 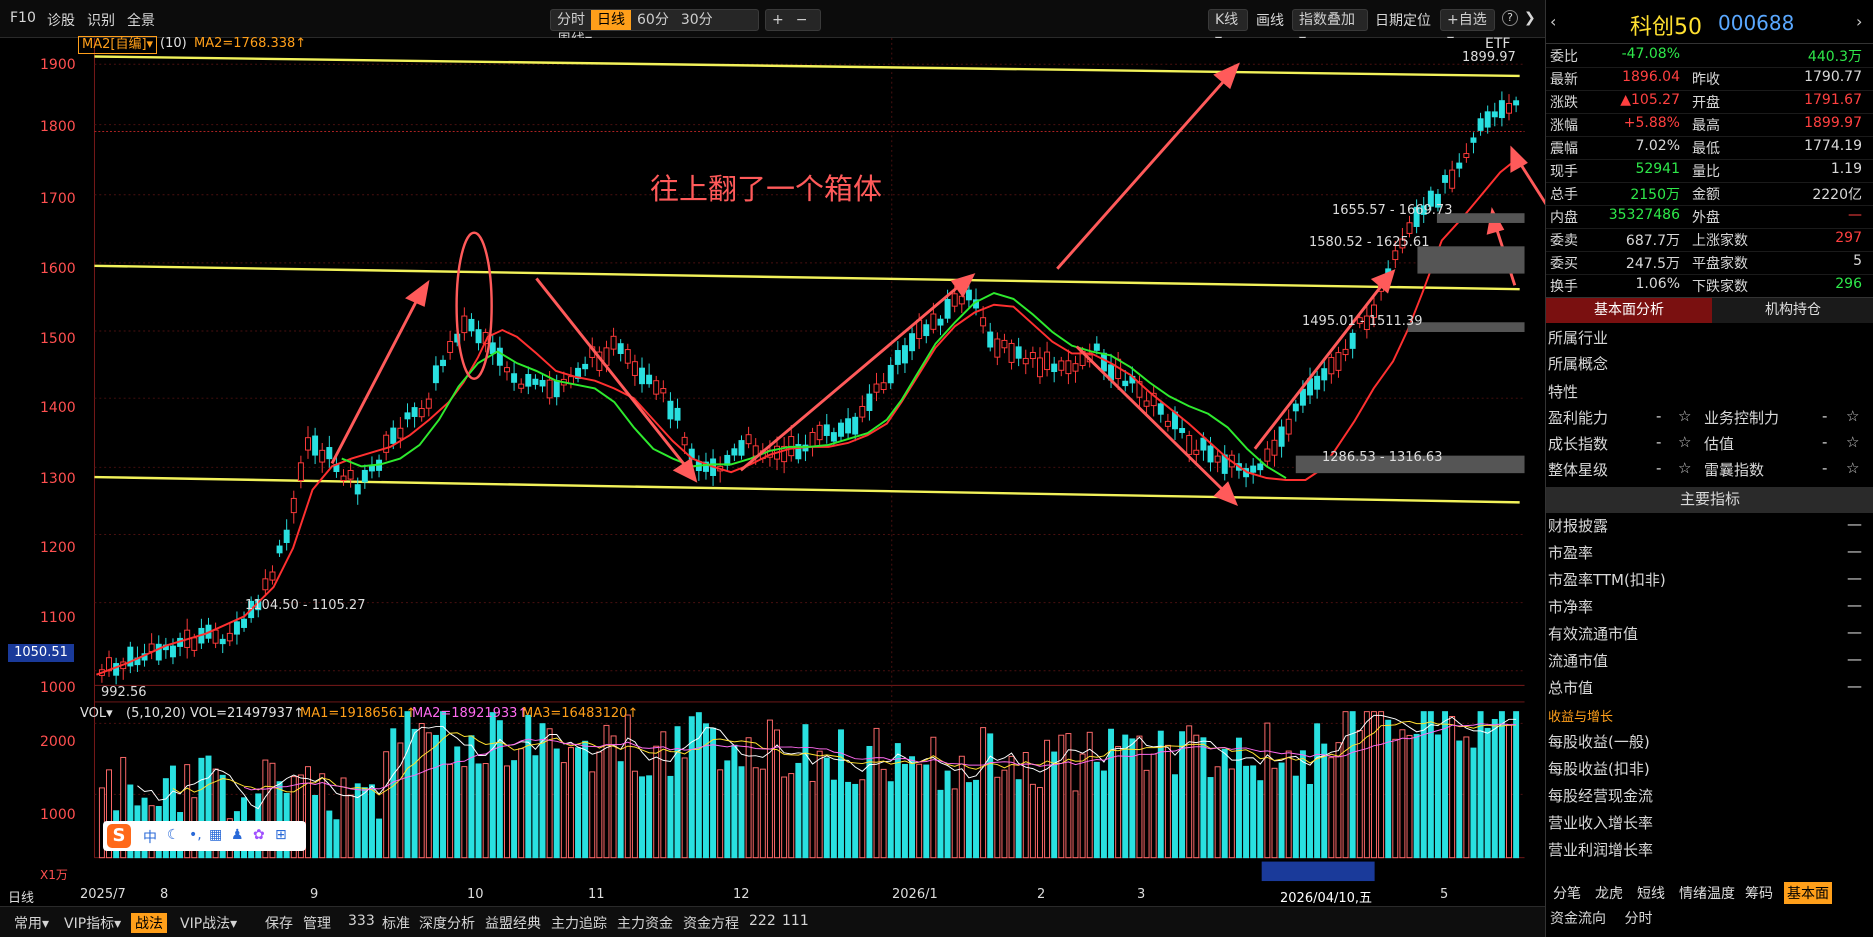 I want to click on indicator-row: 市净率 —, so click(x=1709, y=609).